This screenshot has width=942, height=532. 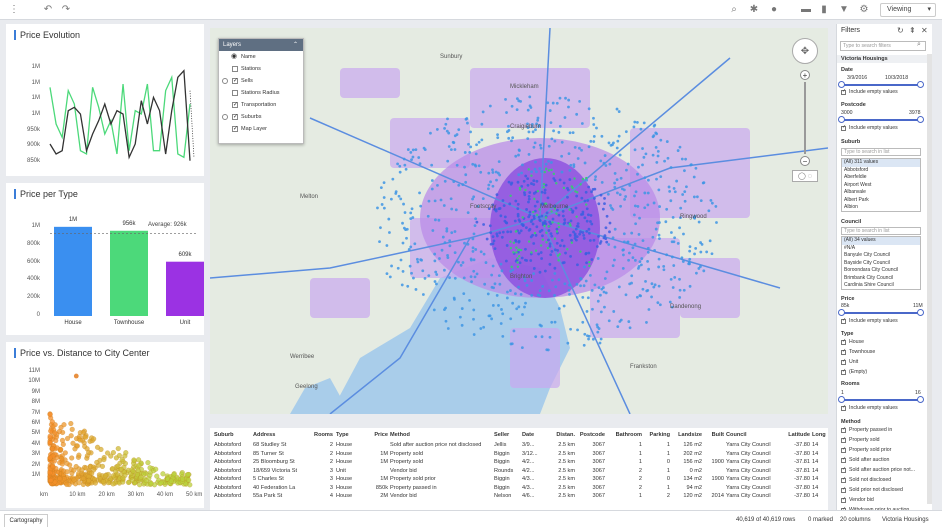 What do you see at coordinates (105, 425) in the screenshot?
I see `price-distance-scatter` at bounding box center [105, 425].